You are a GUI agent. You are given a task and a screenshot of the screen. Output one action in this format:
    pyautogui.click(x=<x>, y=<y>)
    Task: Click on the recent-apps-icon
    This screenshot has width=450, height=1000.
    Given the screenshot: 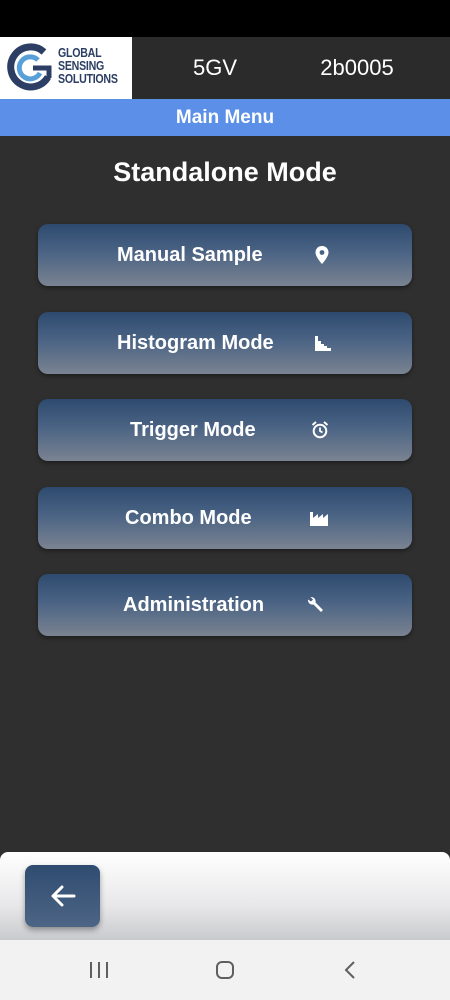 What is the action you would take?
    pyautogui.click(x=99, y=970)
    